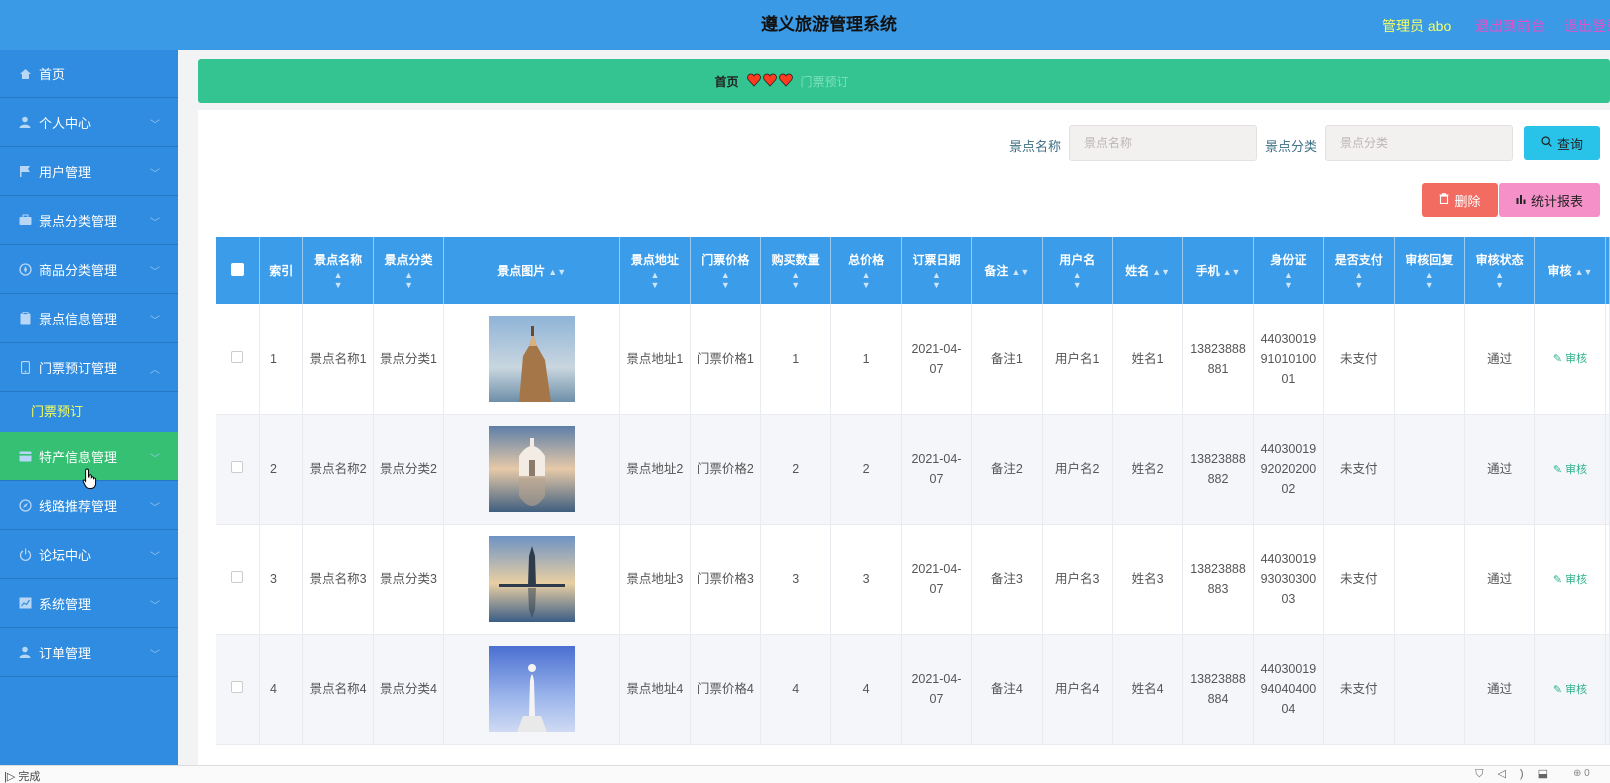 The height and width of the screenshot is (783, 1610). Describe the element at coordinates (89, 74) in the screenshot. I see `sidebar-item-home: 首页` at that location.